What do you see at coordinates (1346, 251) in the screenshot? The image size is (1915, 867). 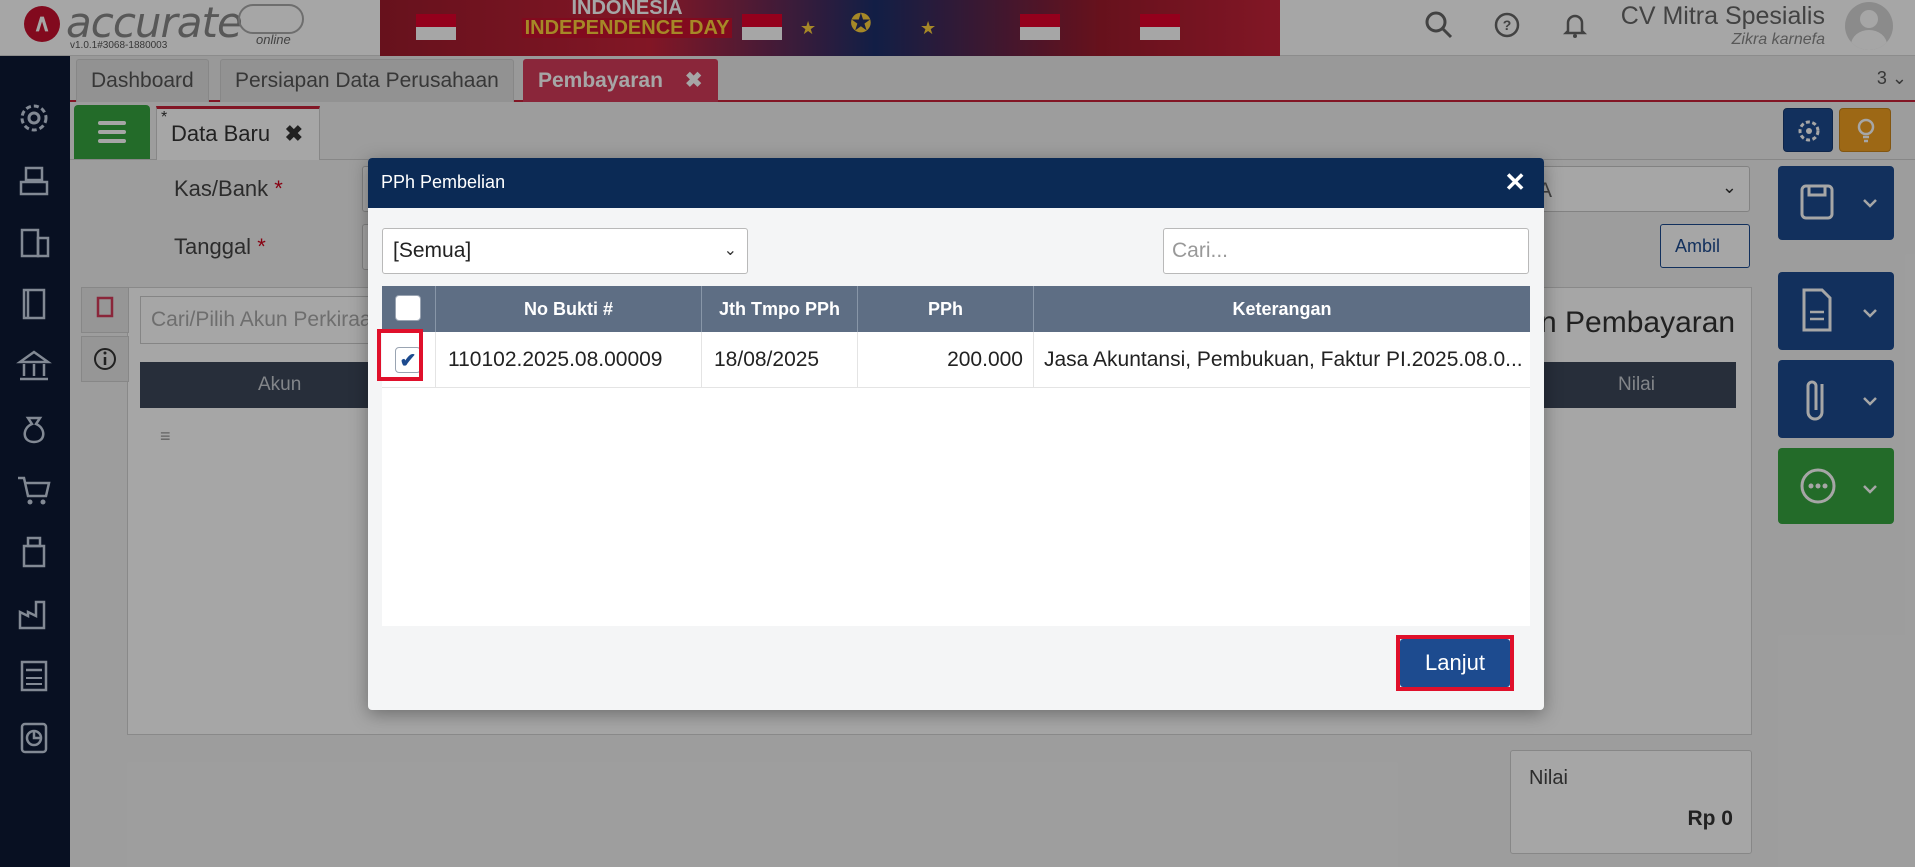 I see `search-input` at bounding box center [1346, 251].